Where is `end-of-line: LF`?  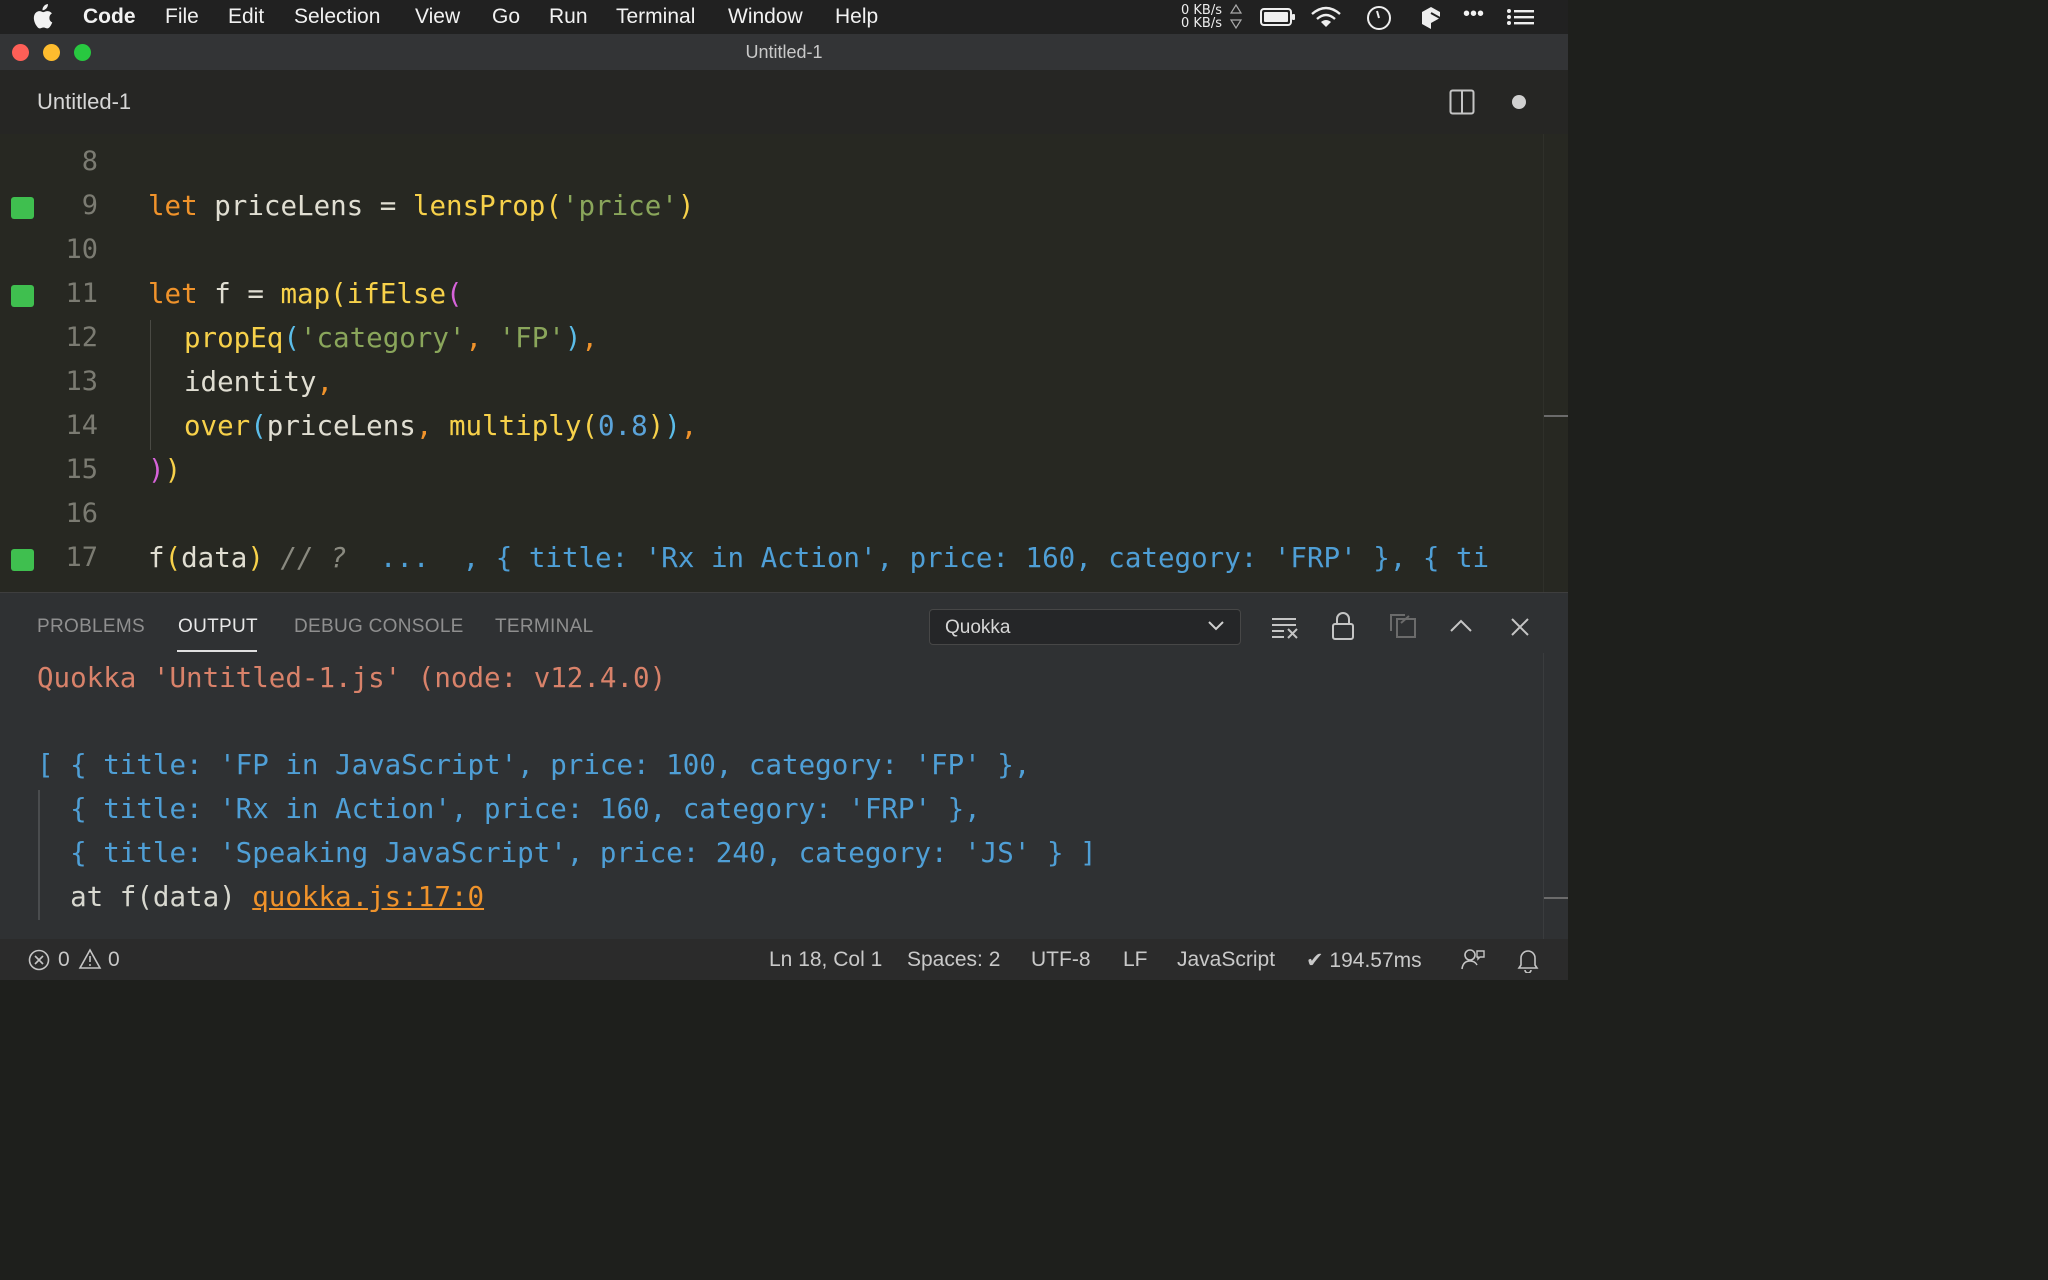
end-of-line: LF is located at coordinates (1135, 960).